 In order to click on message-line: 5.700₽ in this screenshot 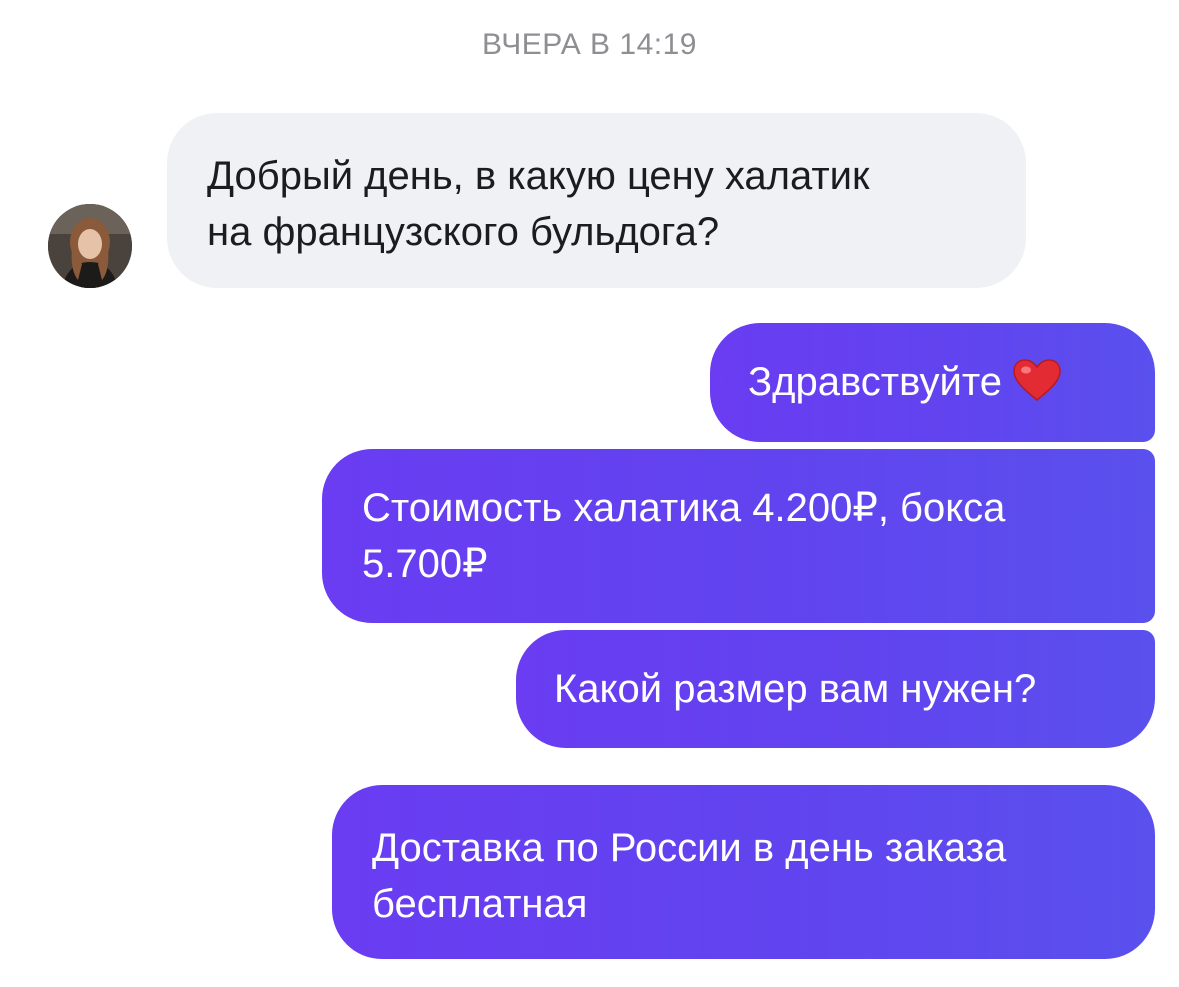, I will do `click(425, 564)`.